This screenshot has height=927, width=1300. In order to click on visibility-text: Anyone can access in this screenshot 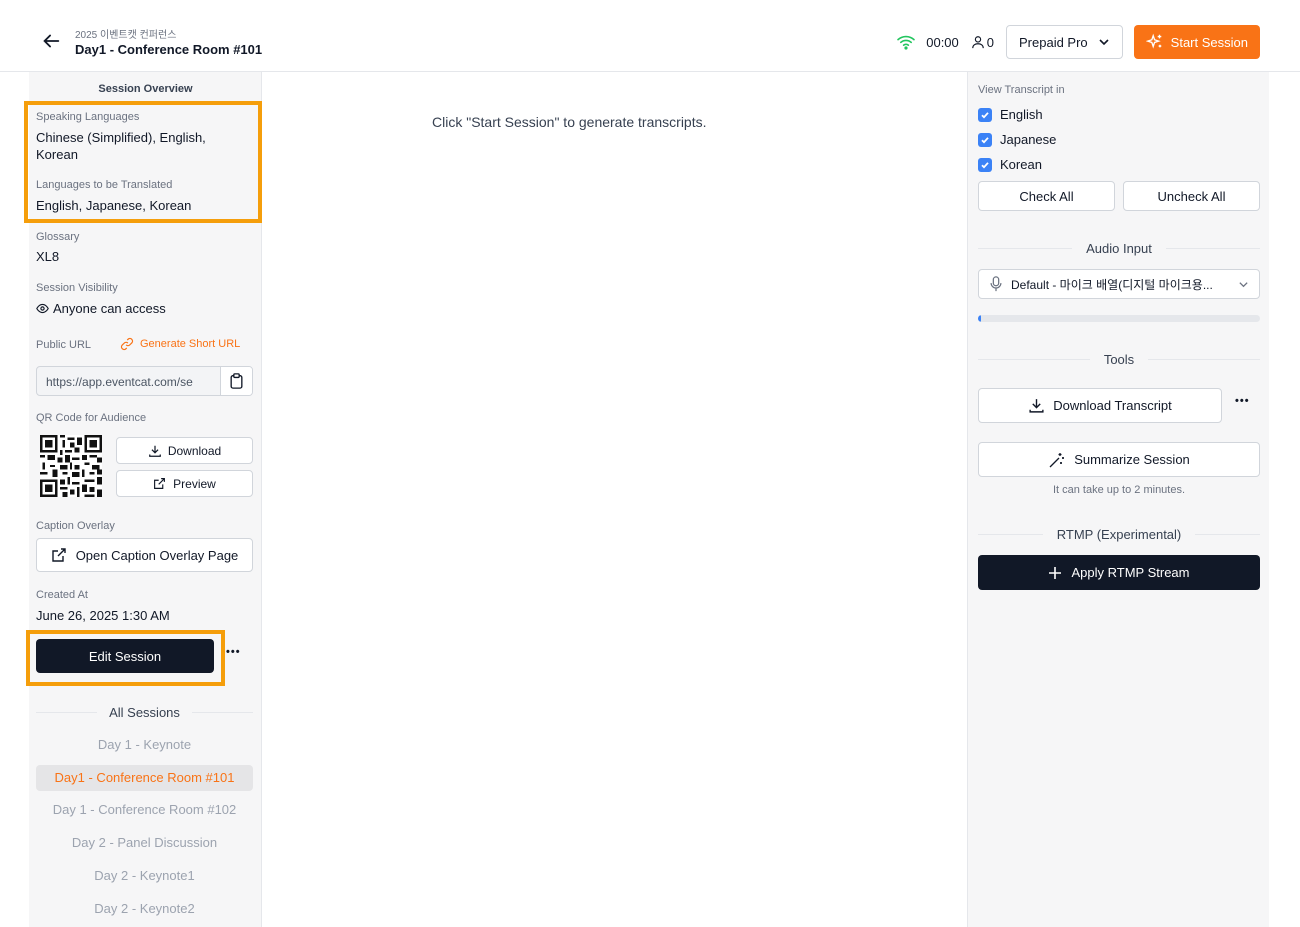, I will do `click(109, 308)`.